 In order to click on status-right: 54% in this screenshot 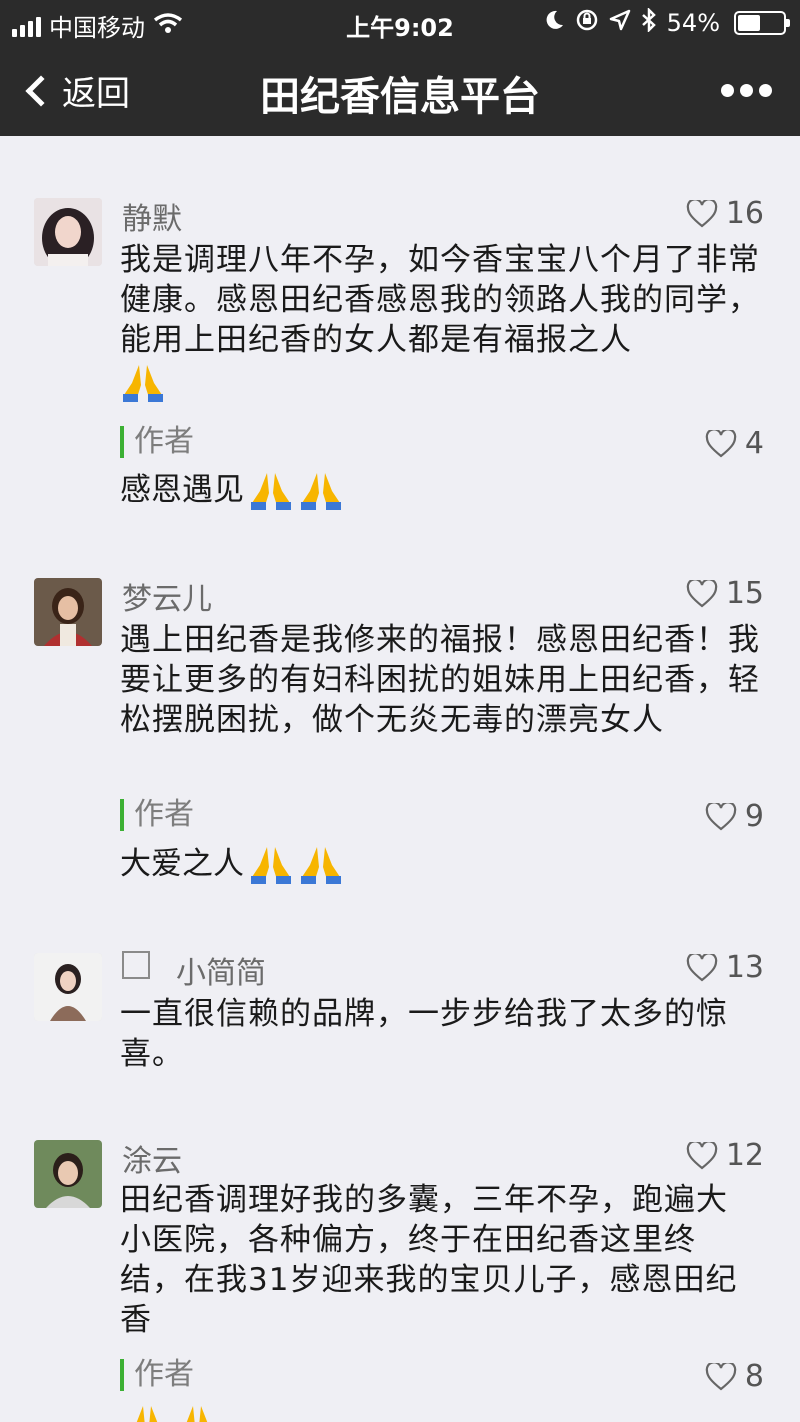, I will do `click(666, 22)`.